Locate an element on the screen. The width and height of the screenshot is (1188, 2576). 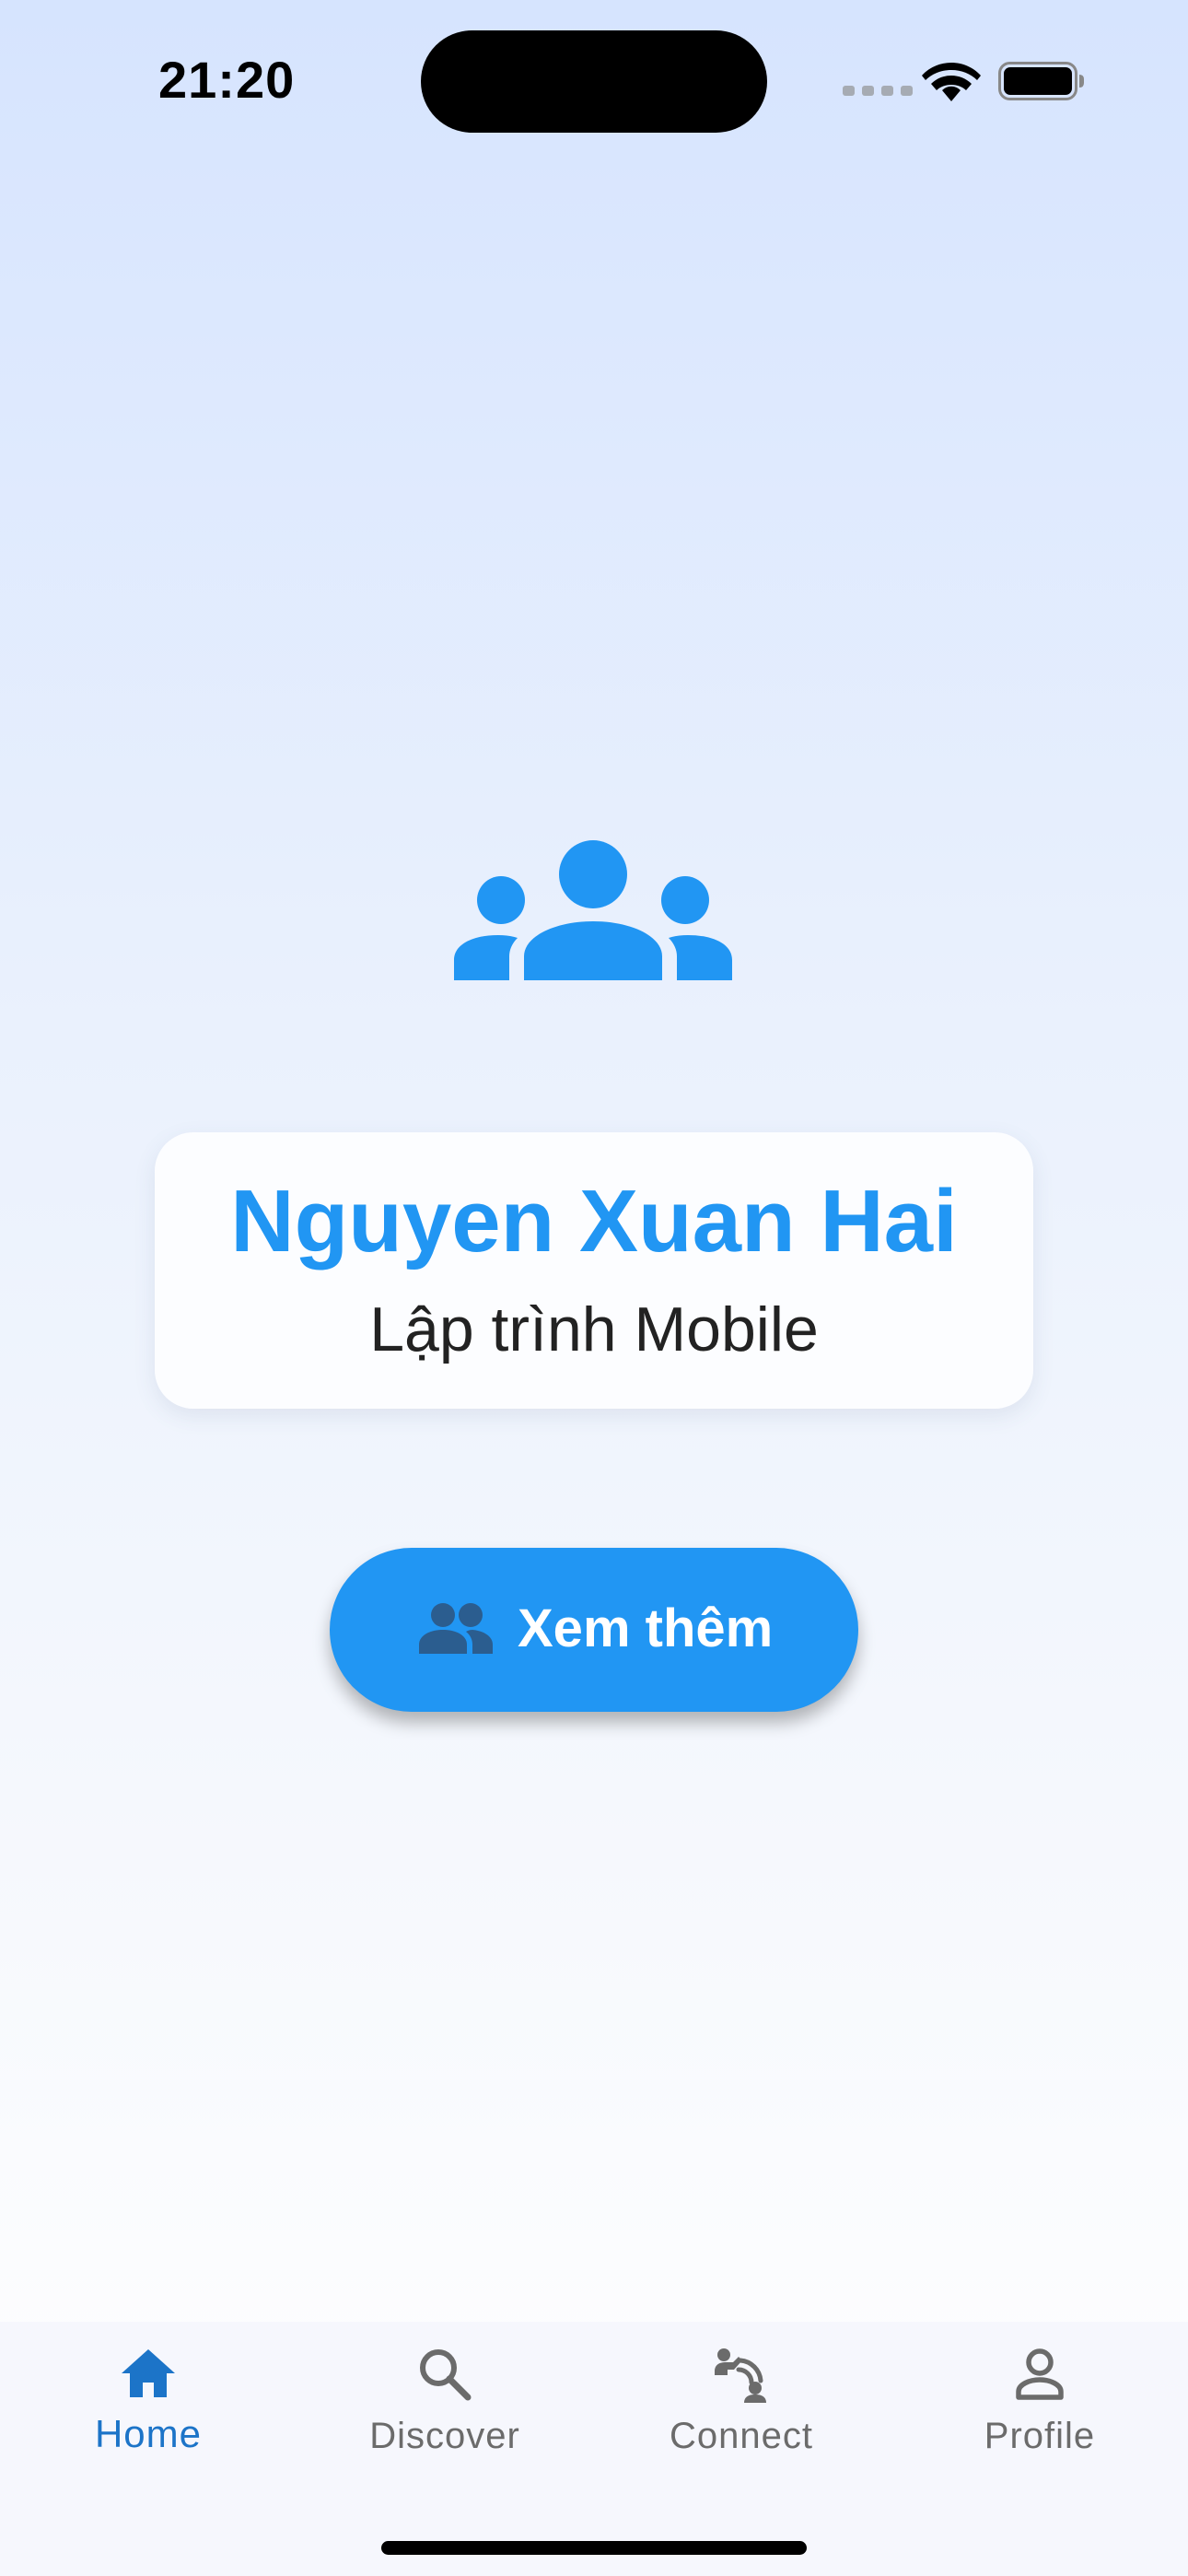
status-time: 21:20 is located at coordinates (227, 80).